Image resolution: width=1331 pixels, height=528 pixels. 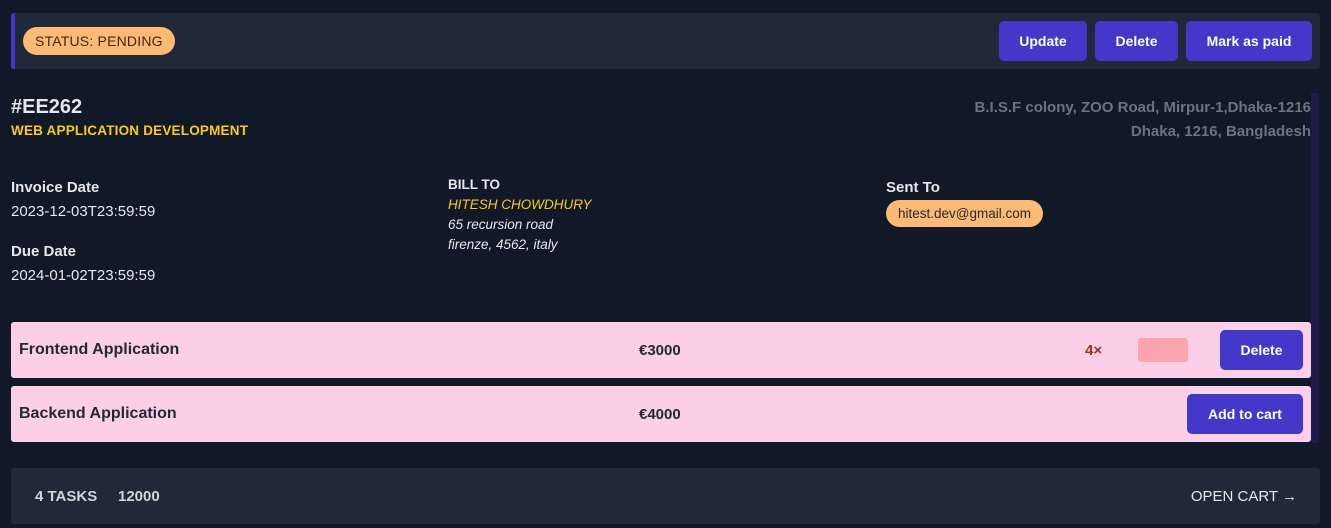 I want to click on item-price: €4000, so click(x=660, y=414).